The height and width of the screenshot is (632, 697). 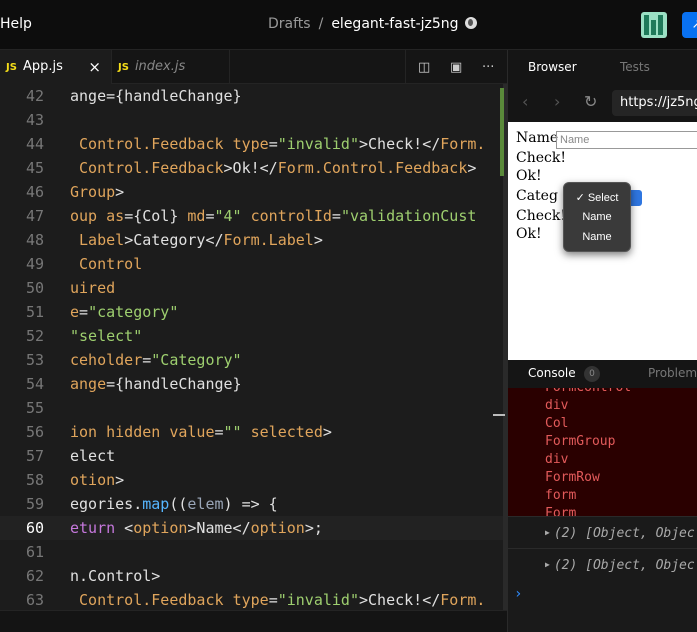 I want to click on select-dropdown: ✓ Select Name Name, so click(x=597, y=217).